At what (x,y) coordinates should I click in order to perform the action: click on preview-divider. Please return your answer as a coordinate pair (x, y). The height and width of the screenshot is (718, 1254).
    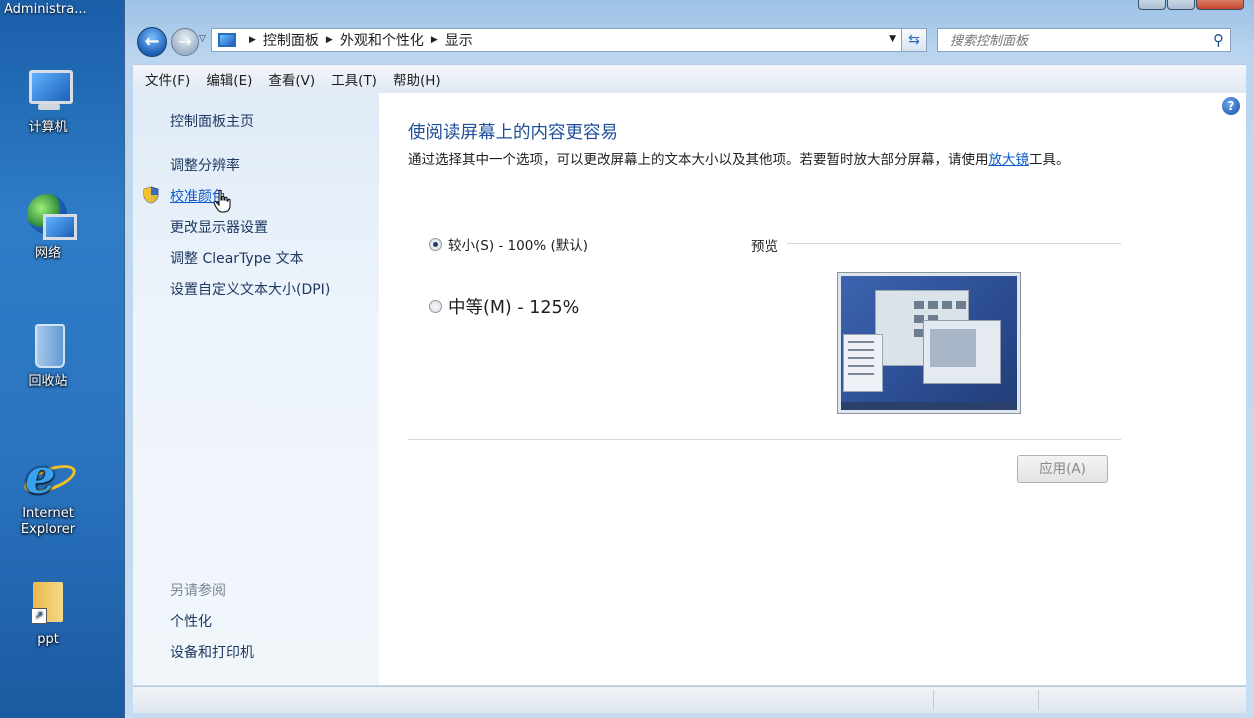
    Looking at the image, I should click on (954, 243).